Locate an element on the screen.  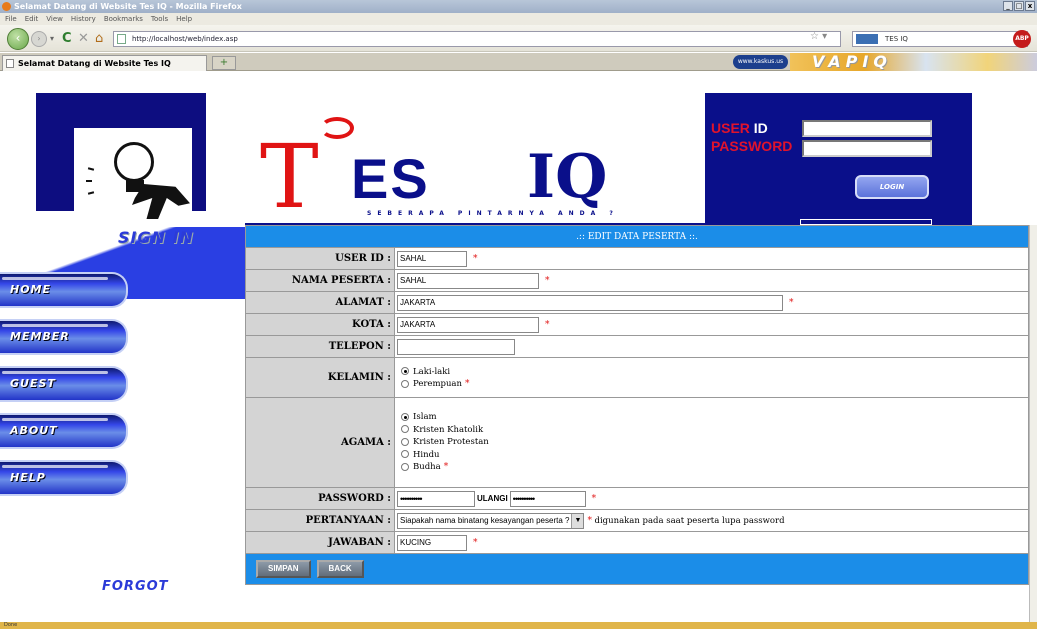
forgot-link: FORGOT is located at coordinates (135, 586).